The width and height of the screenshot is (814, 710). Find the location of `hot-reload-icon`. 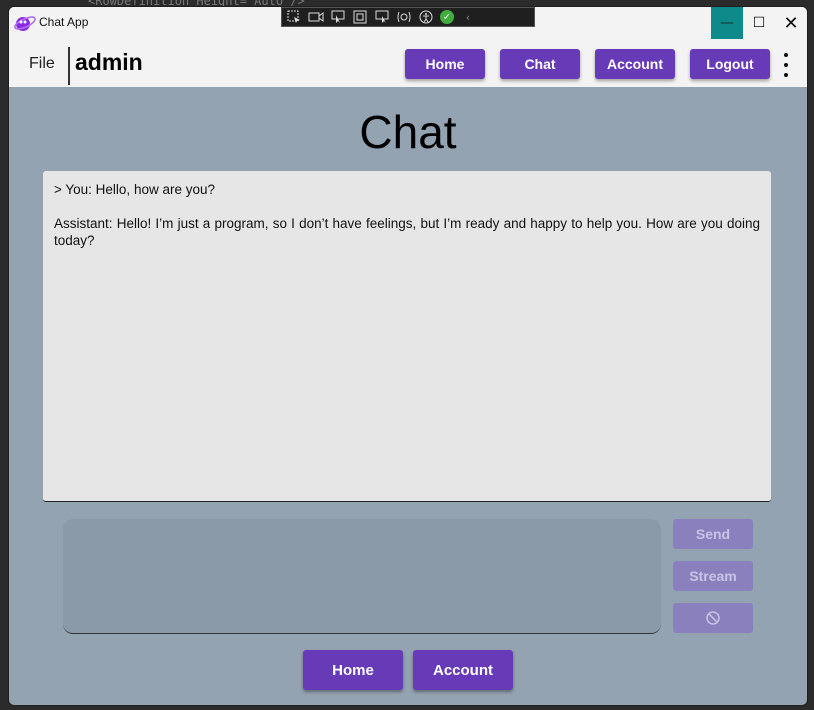

hot-reload-icon is located at coordinates (404, 17).